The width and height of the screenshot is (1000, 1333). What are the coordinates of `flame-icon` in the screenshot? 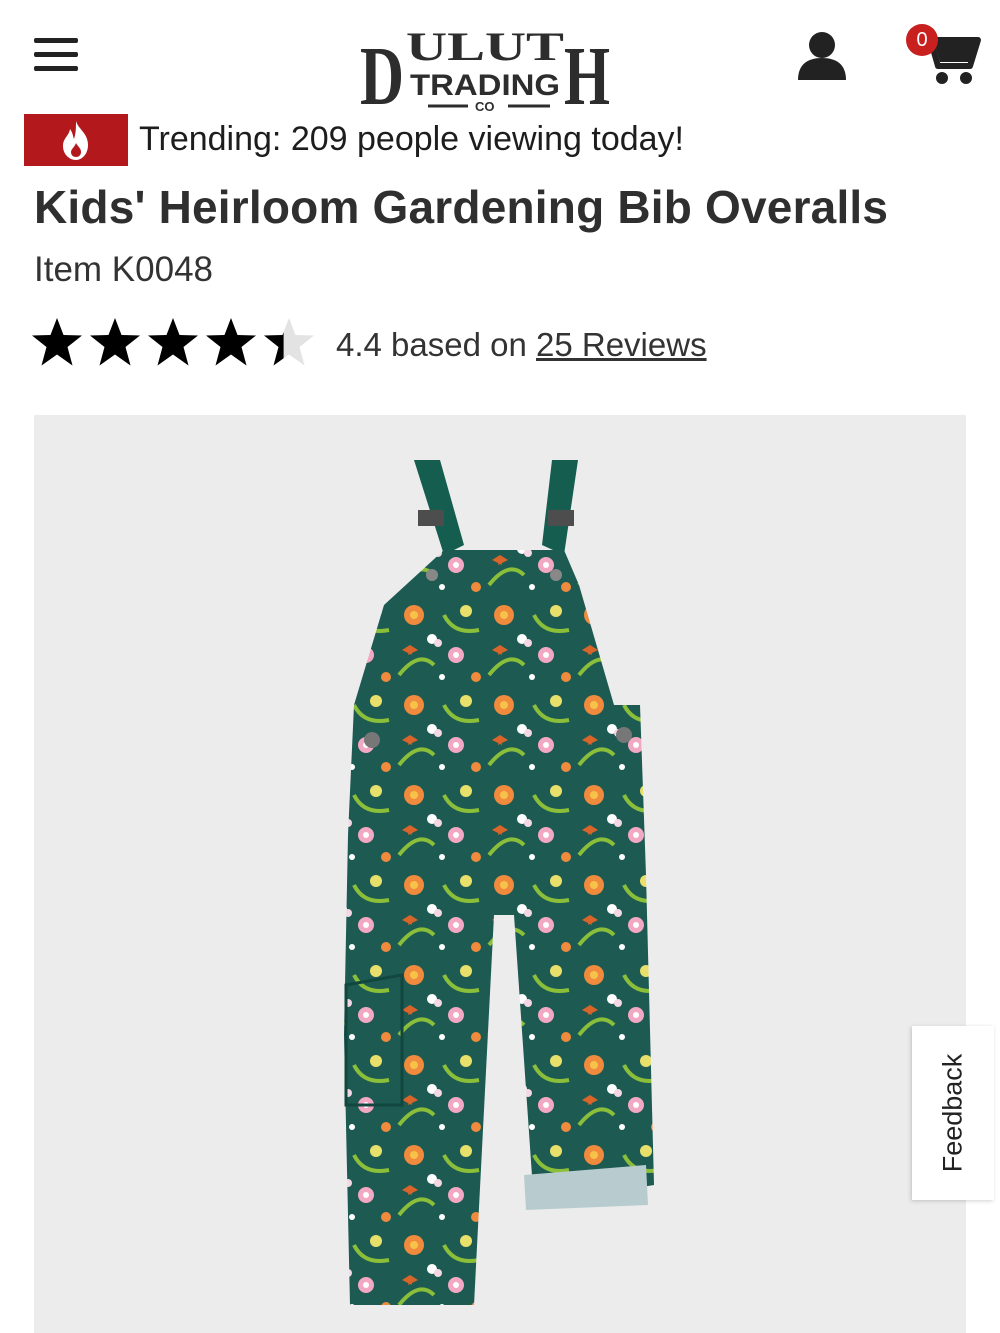 It's located at (75, 140).